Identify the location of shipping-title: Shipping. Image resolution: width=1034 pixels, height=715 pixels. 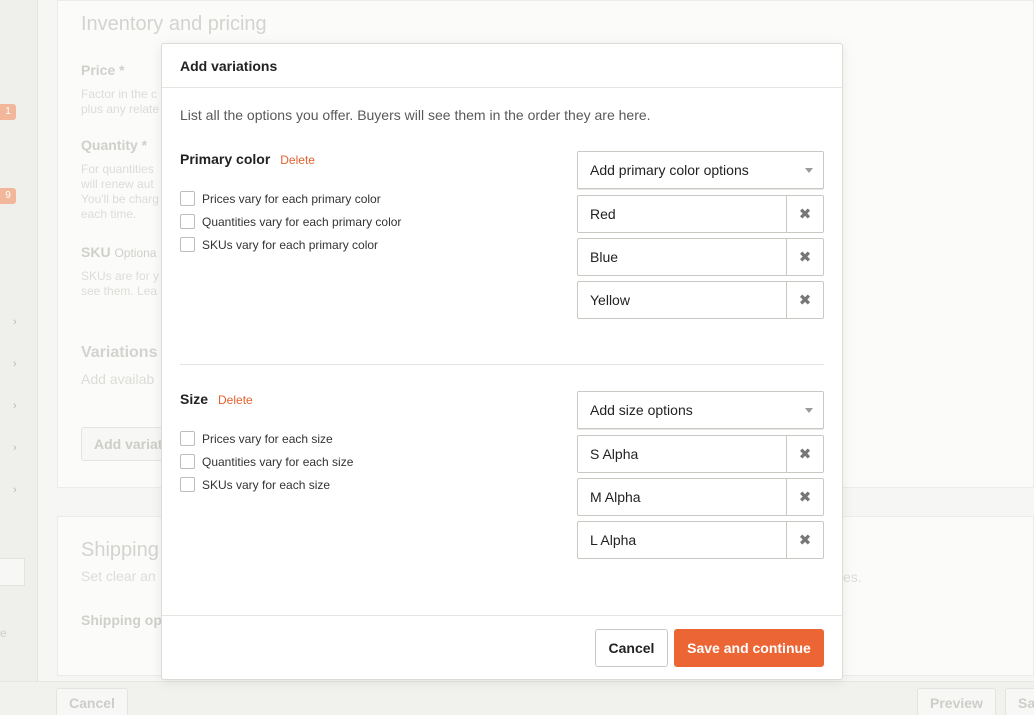
(120, 550).